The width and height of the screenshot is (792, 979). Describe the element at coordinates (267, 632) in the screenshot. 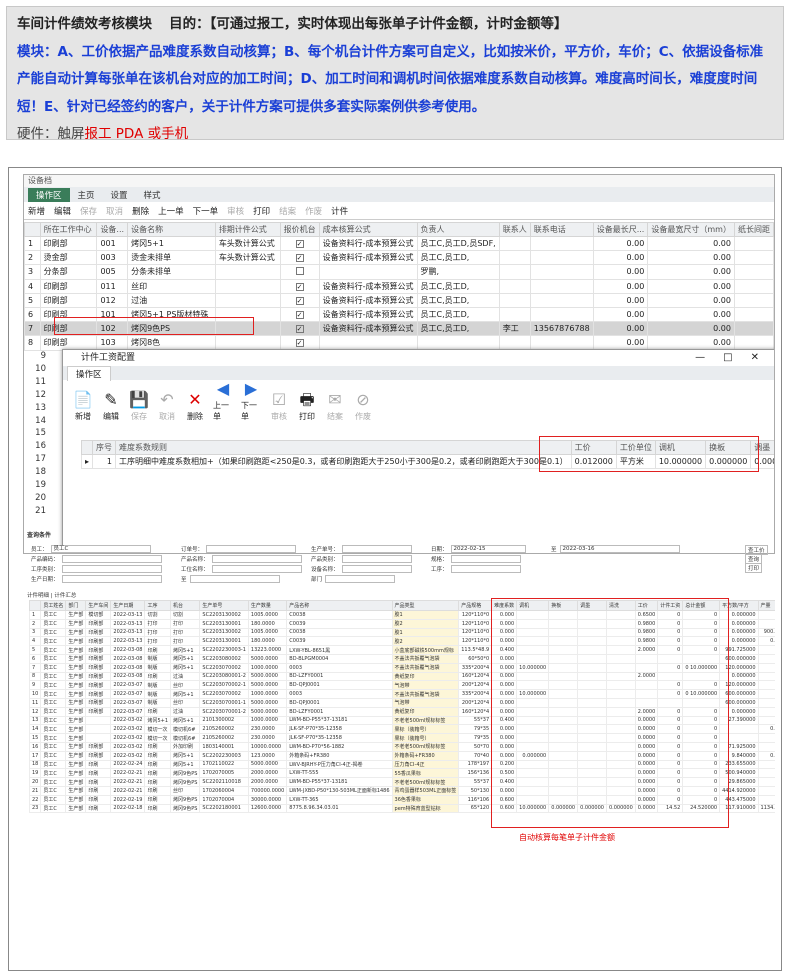

I see `cell: 1005.0000` at that location.